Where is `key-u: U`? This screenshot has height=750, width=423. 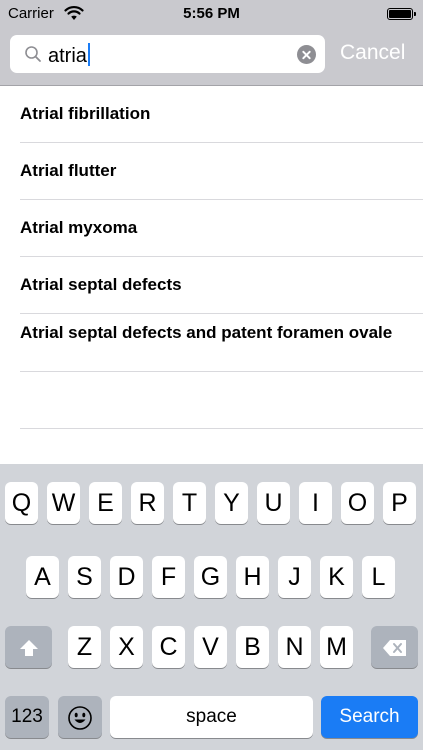
key-u: U is located at coordinates (273, 503).